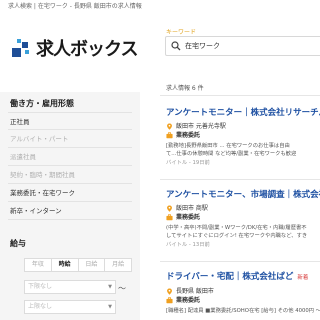  What do you see at coordinates (201, 126) in the screenshot?
I see `job-location-text: 飯田市 元善光寺駅` at bounding box center [201, 126].